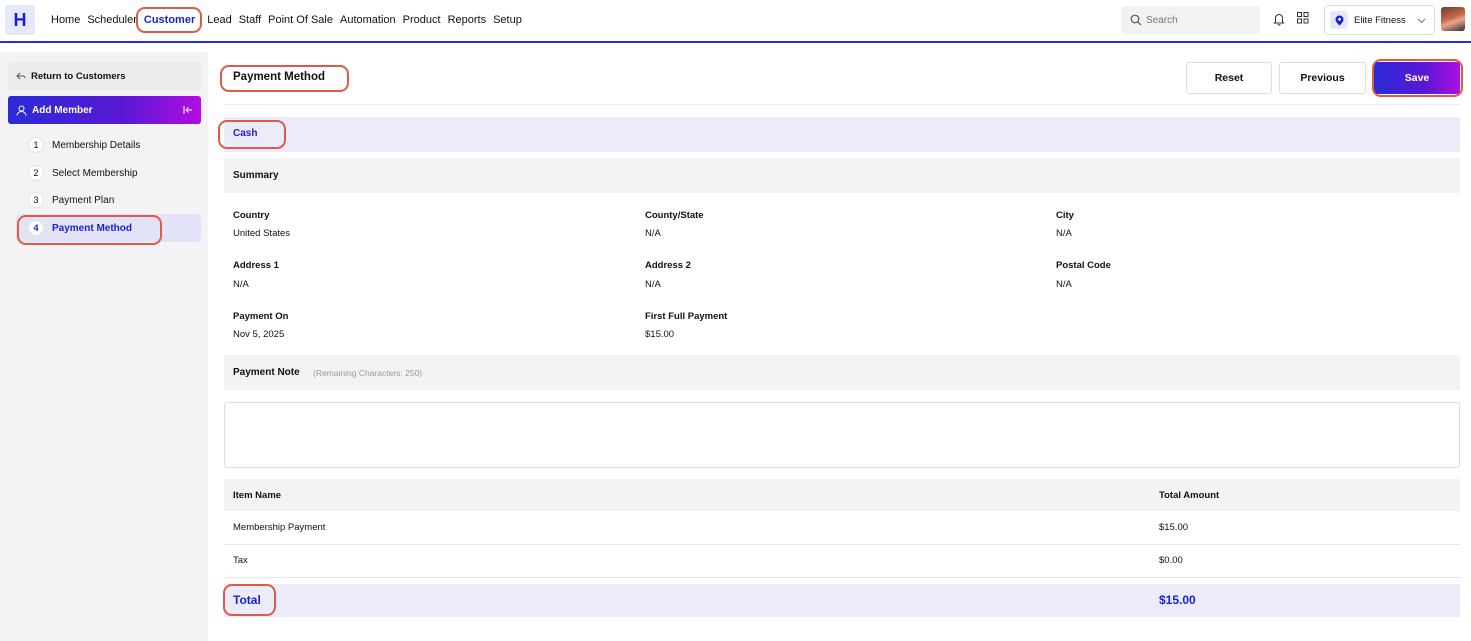  Describe the element at coordinates (250, 20) in the screenshot. I see `nav-item-staff: Staff` at that location.